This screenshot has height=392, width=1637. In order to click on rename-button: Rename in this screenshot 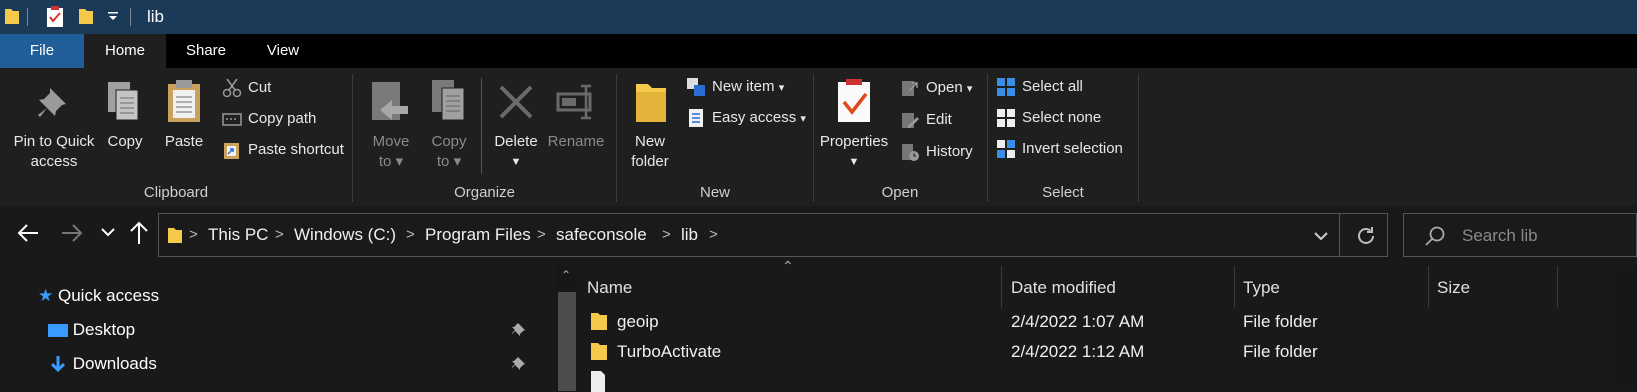, I will do `click(576, 126)`.